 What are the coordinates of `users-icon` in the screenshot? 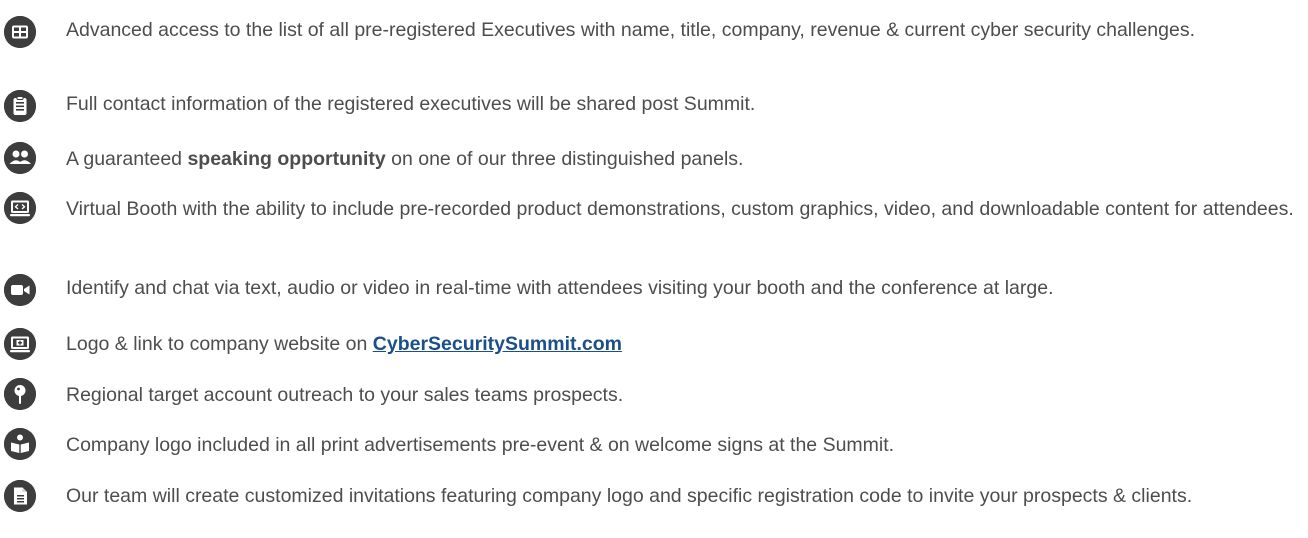 It's located at (20, 158).